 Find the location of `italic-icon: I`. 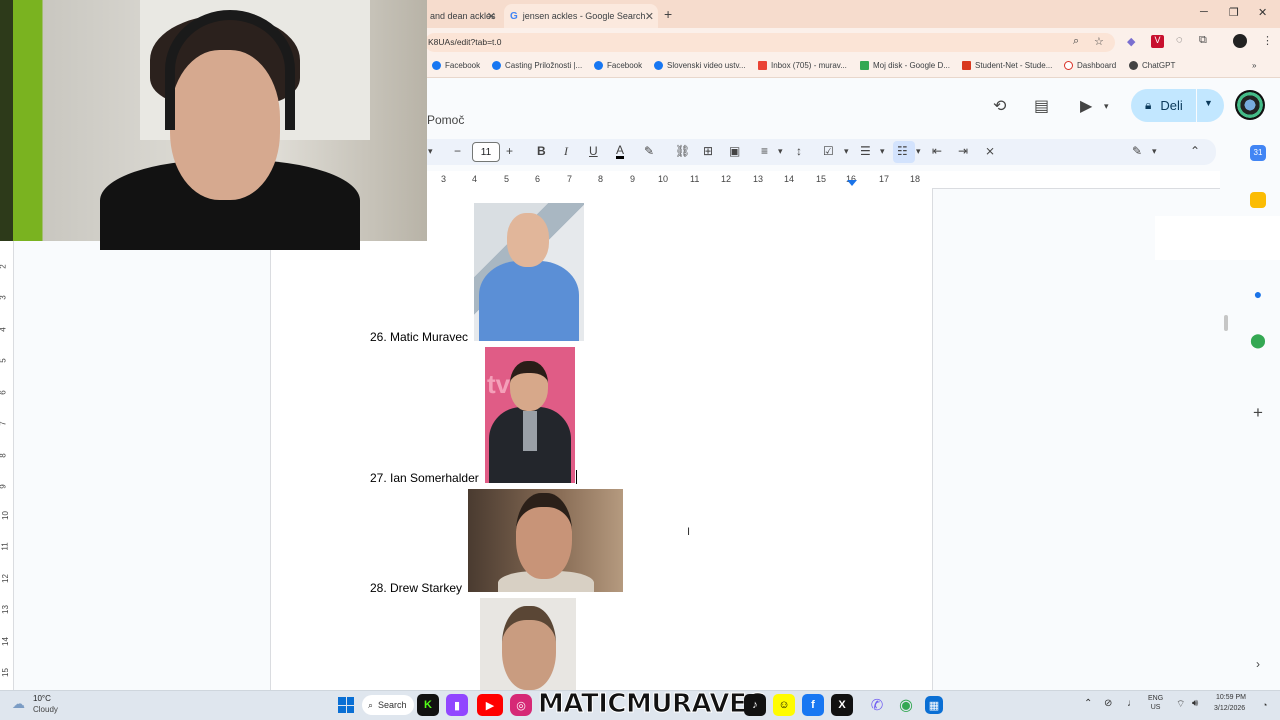

italic-icon: I is located at coordinates (566, 151).